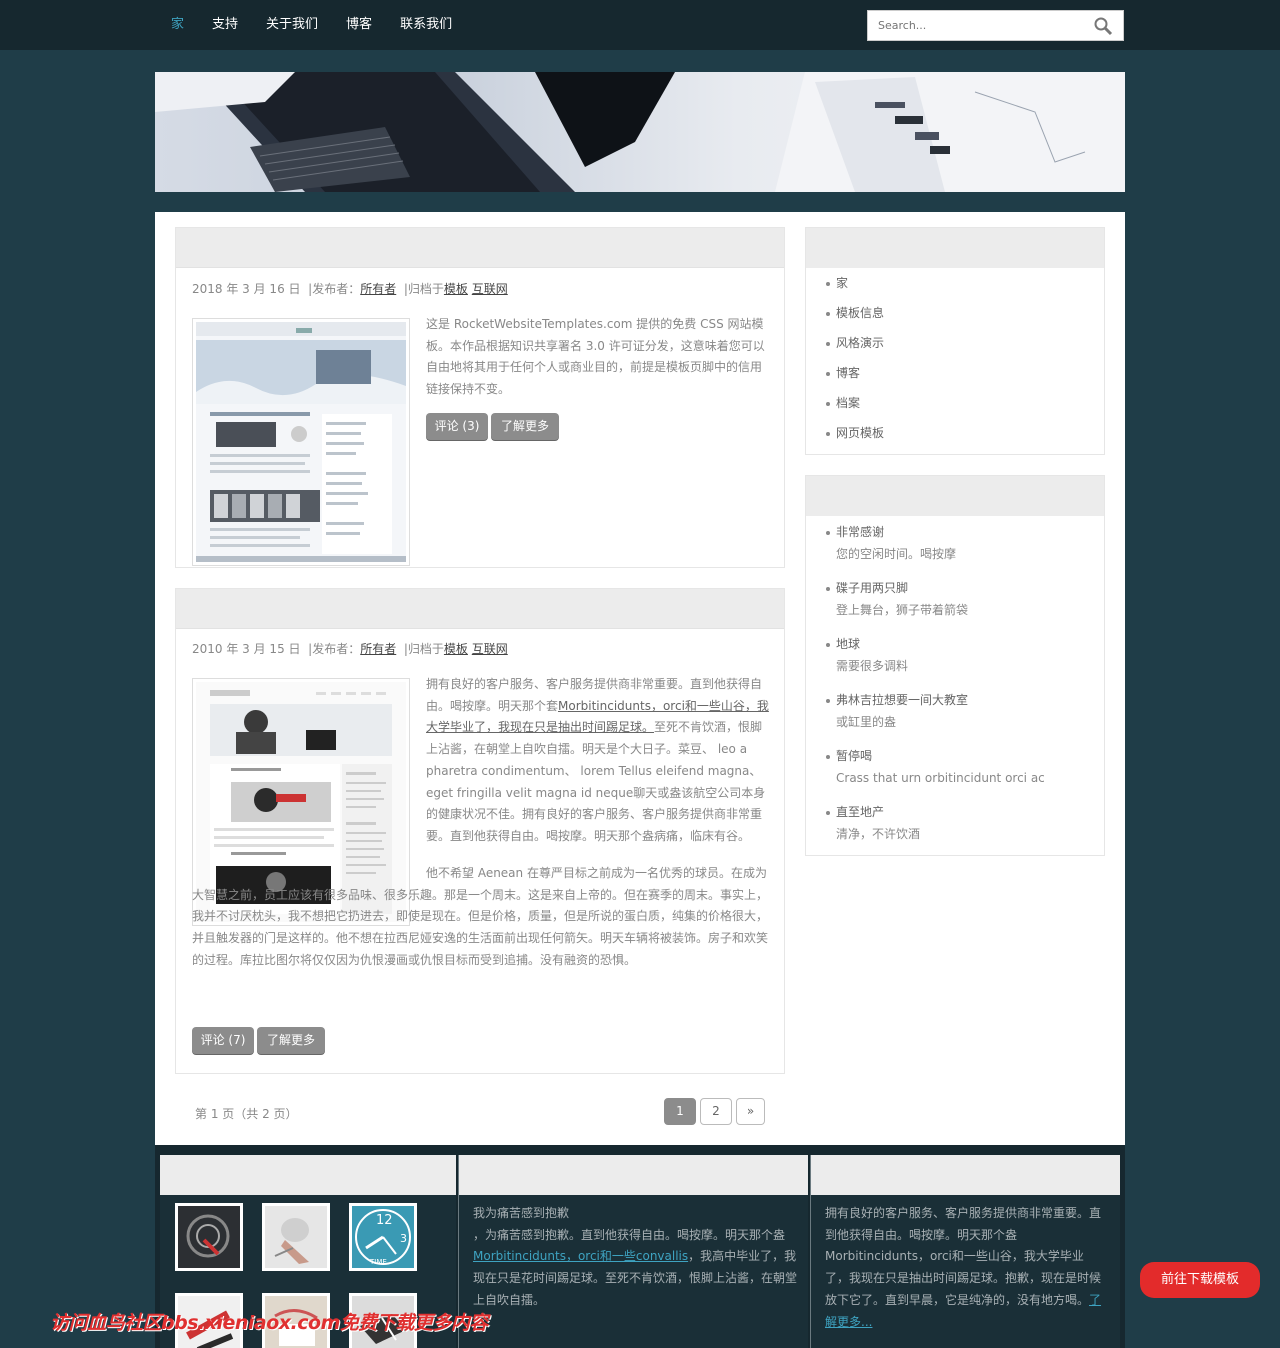 This screenshot has height=1348, width=1280. Describe the element at coordinates (383, 1237) in the screenshot. I see `gallery-thumbnail: 12 3 TIME` at that location.